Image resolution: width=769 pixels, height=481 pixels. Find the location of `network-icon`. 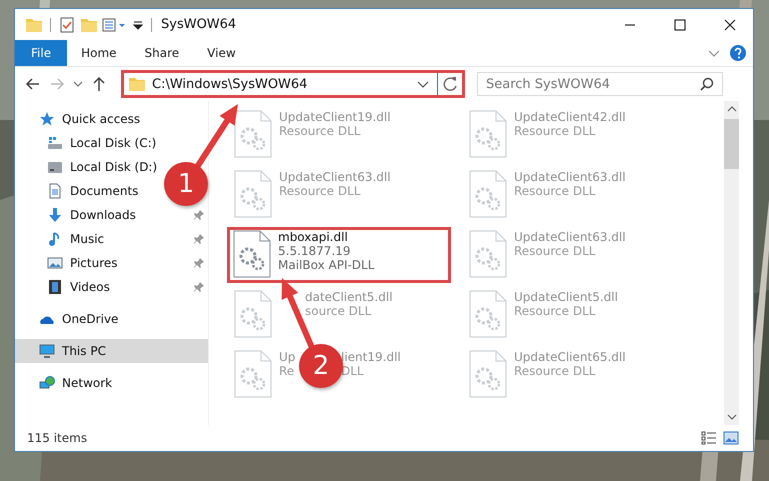

network-icon is located at coordinates (47, 383).